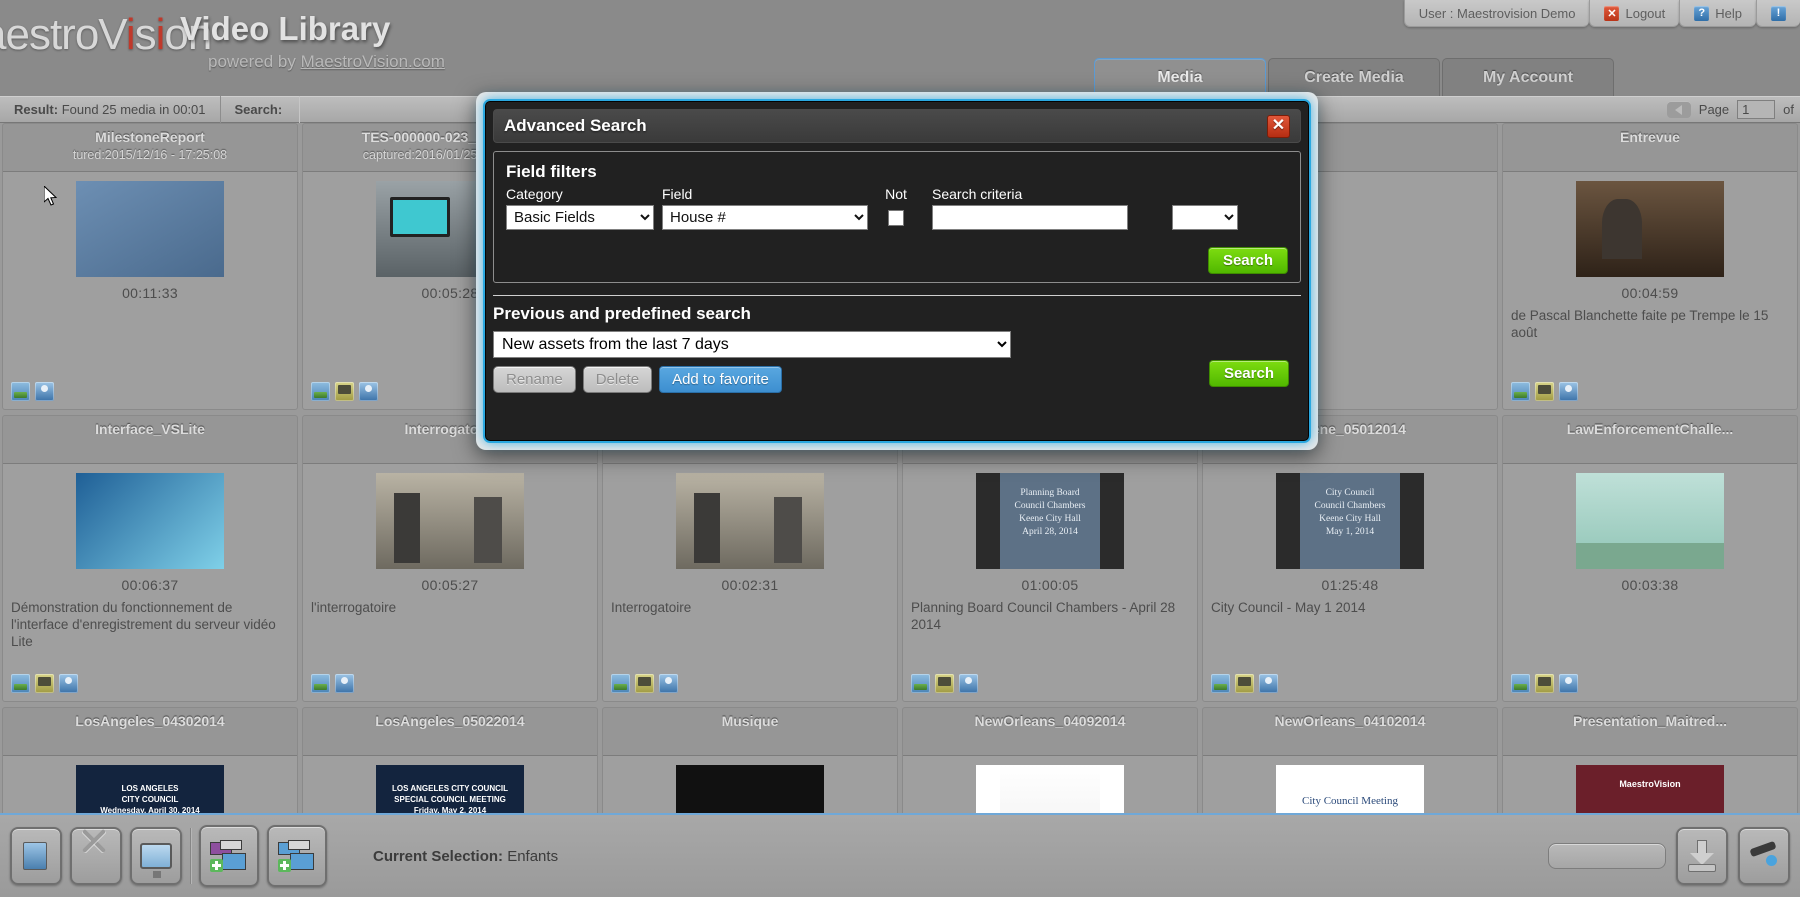 The image size is (1800, 897). Describe the element at coordinates (617, 379) in the screenshot. I see `delete-button: Delete` at that location.